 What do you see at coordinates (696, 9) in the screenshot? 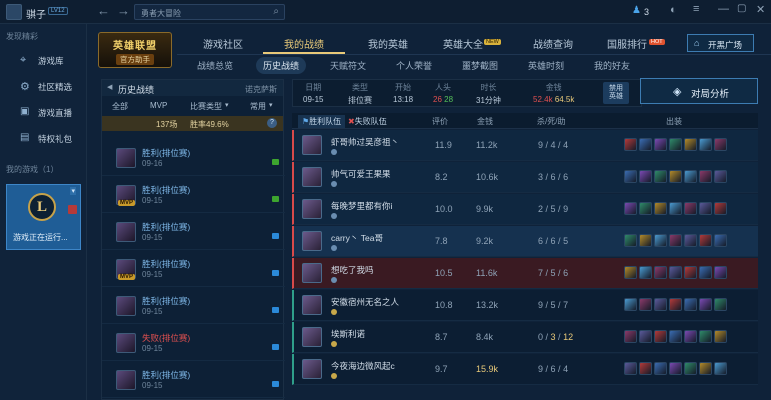
I see `menu-icon: ≡` at bounding box center [696, 9].